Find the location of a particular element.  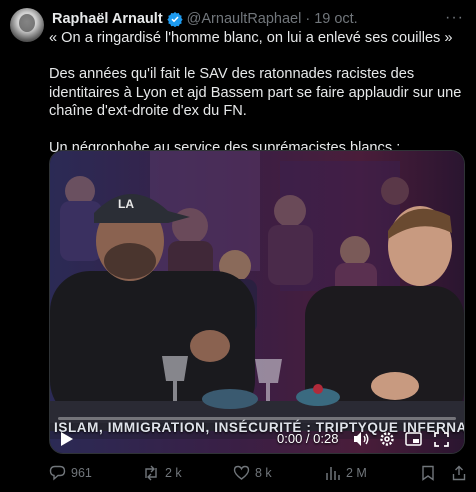

repost-button: 2 k is located at coordinates (162, 473).